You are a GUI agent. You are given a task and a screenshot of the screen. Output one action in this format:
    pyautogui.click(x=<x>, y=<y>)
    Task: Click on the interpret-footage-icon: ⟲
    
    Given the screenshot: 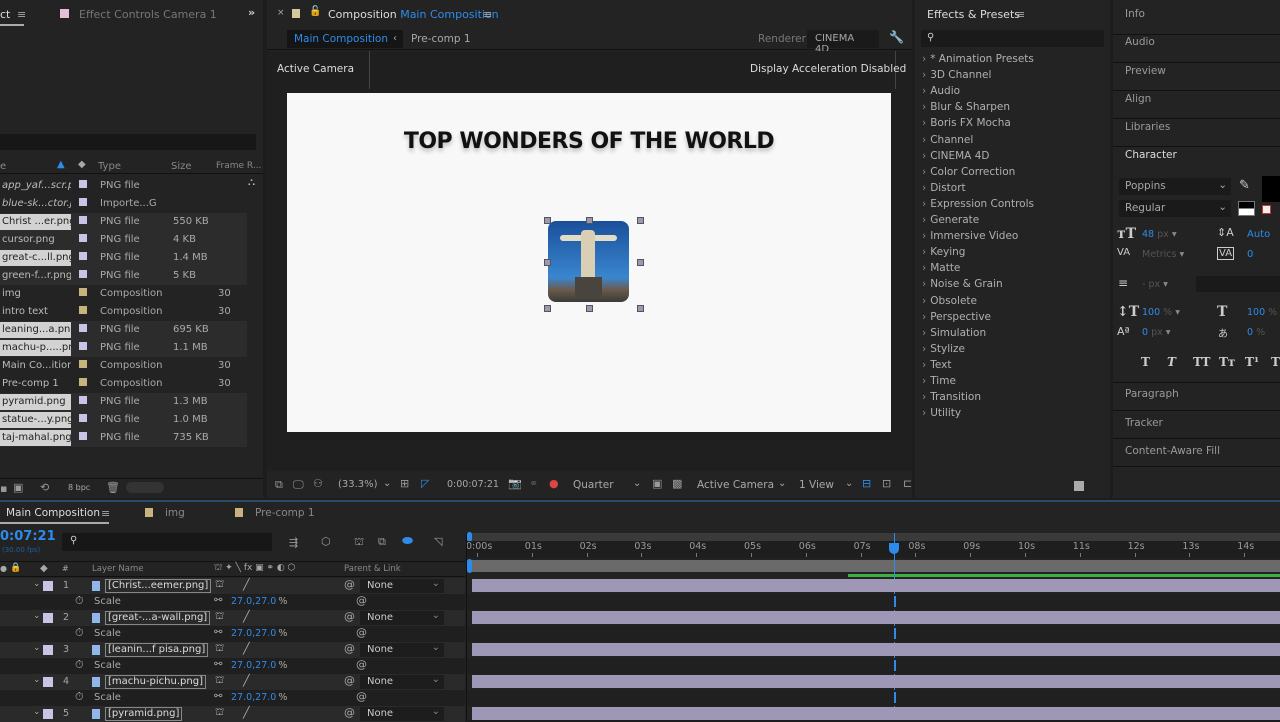 What is the action you would take?
    pyautogui.click(x=44, y=487)
    